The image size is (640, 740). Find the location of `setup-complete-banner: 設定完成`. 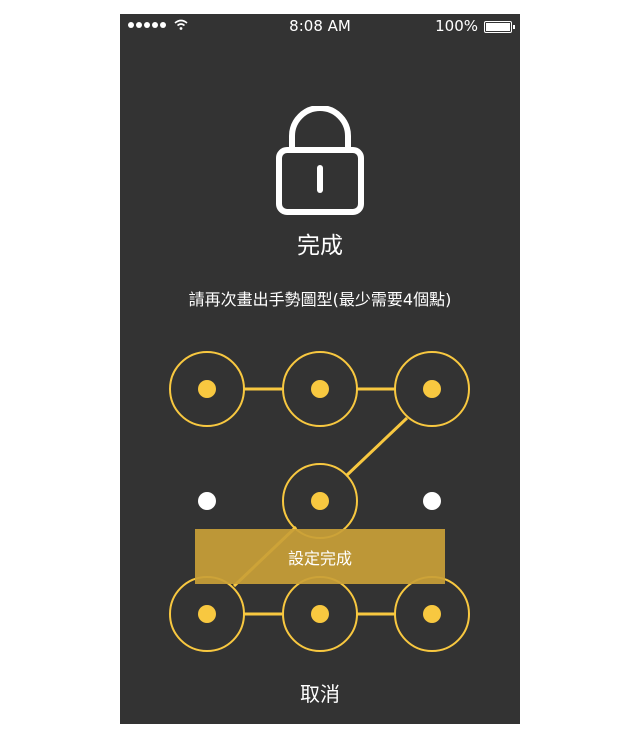

setup-complete-banner: 設定完成 is located at coordinates (320, 556).